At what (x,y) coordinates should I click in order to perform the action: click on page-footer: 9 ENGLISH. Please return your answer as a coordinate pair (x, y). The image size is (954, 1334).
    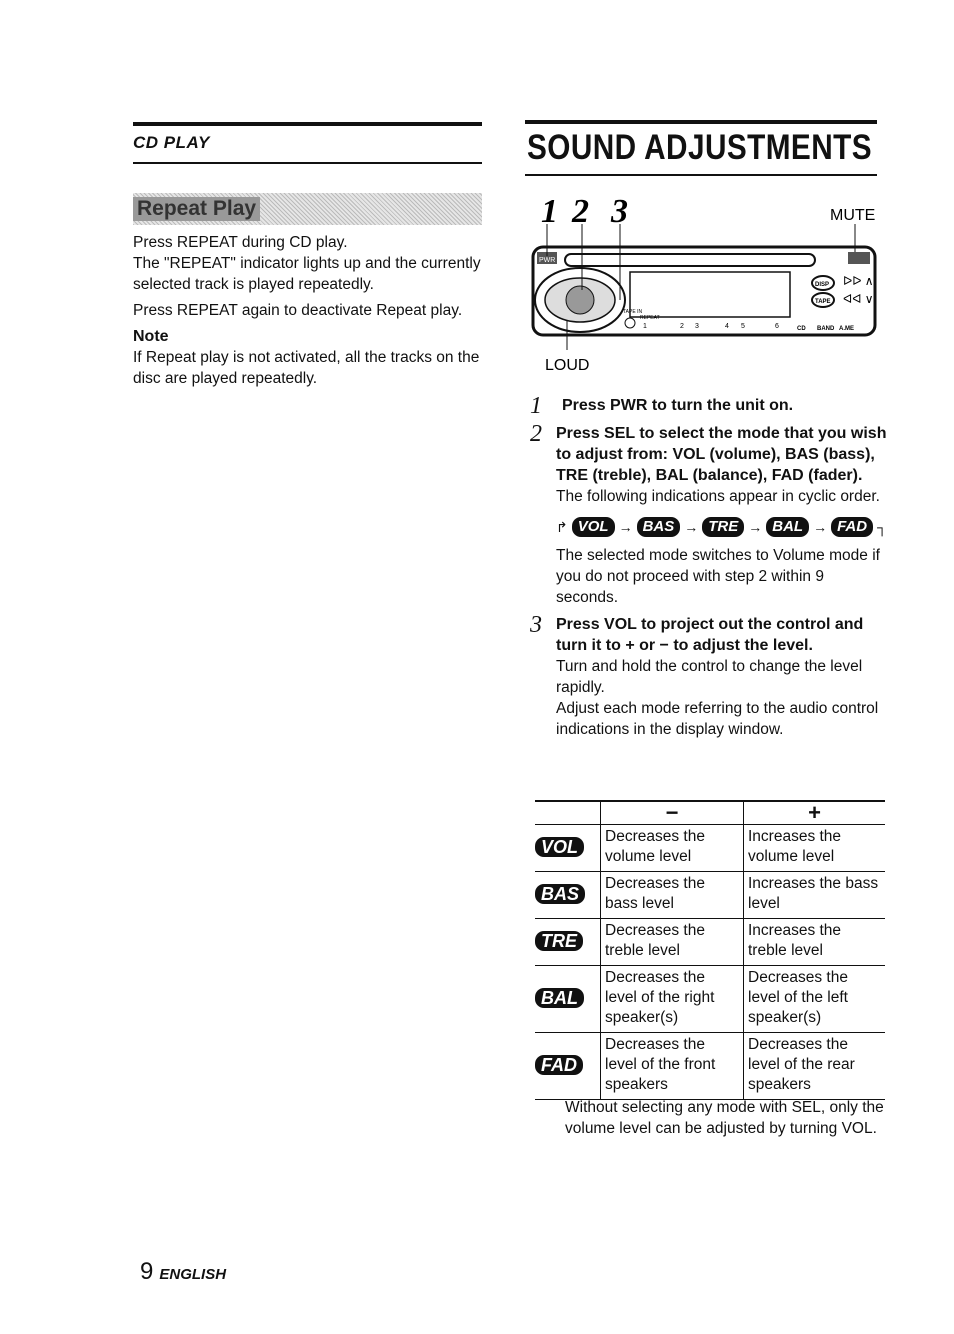
    Looking at the image, I should click on (183, 1272).